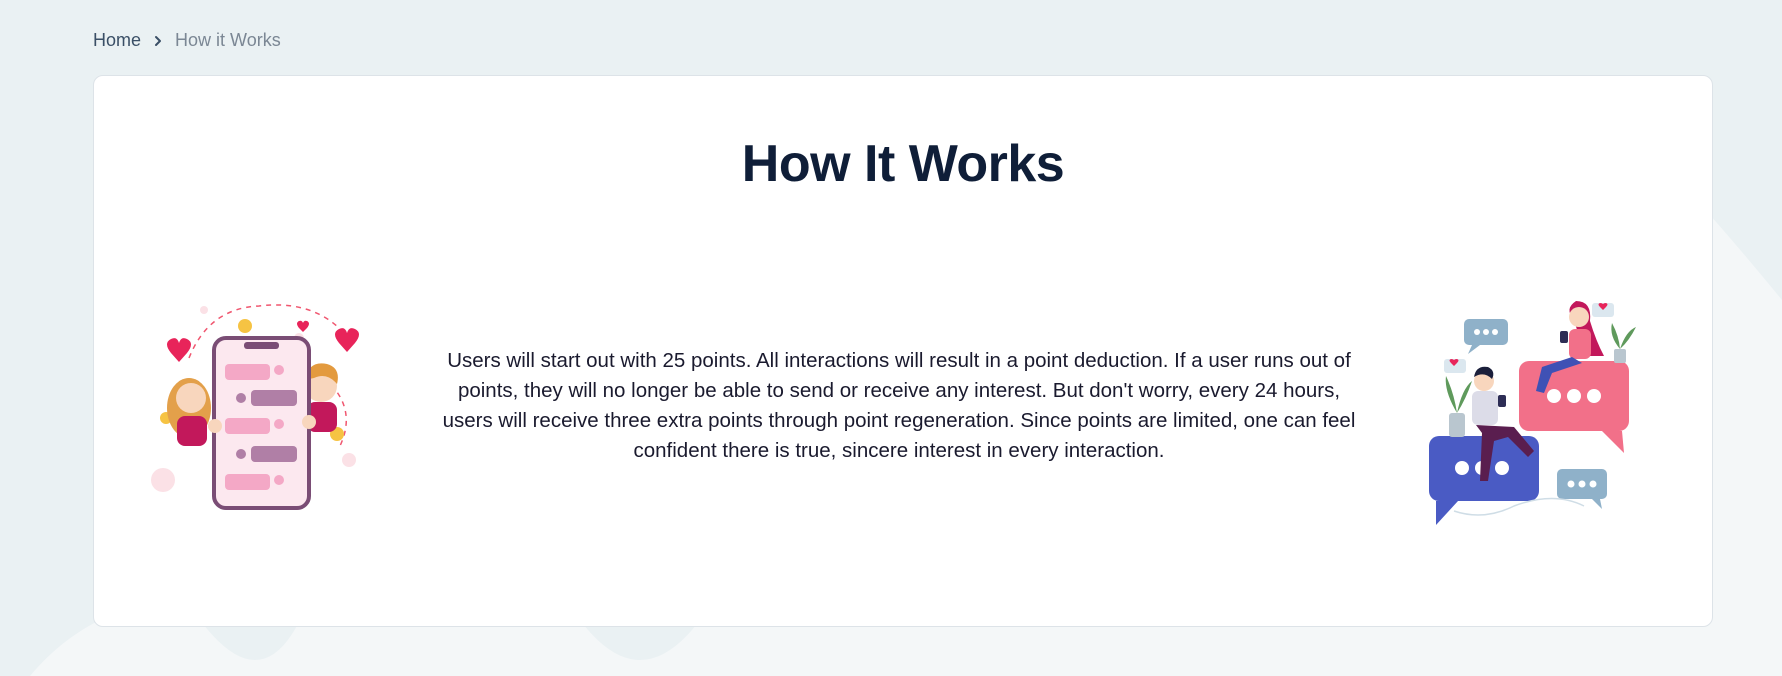 This screenshot has width=1782, height=676. I want to click on breadcrumb-current: How it Works, so click(228, 40).